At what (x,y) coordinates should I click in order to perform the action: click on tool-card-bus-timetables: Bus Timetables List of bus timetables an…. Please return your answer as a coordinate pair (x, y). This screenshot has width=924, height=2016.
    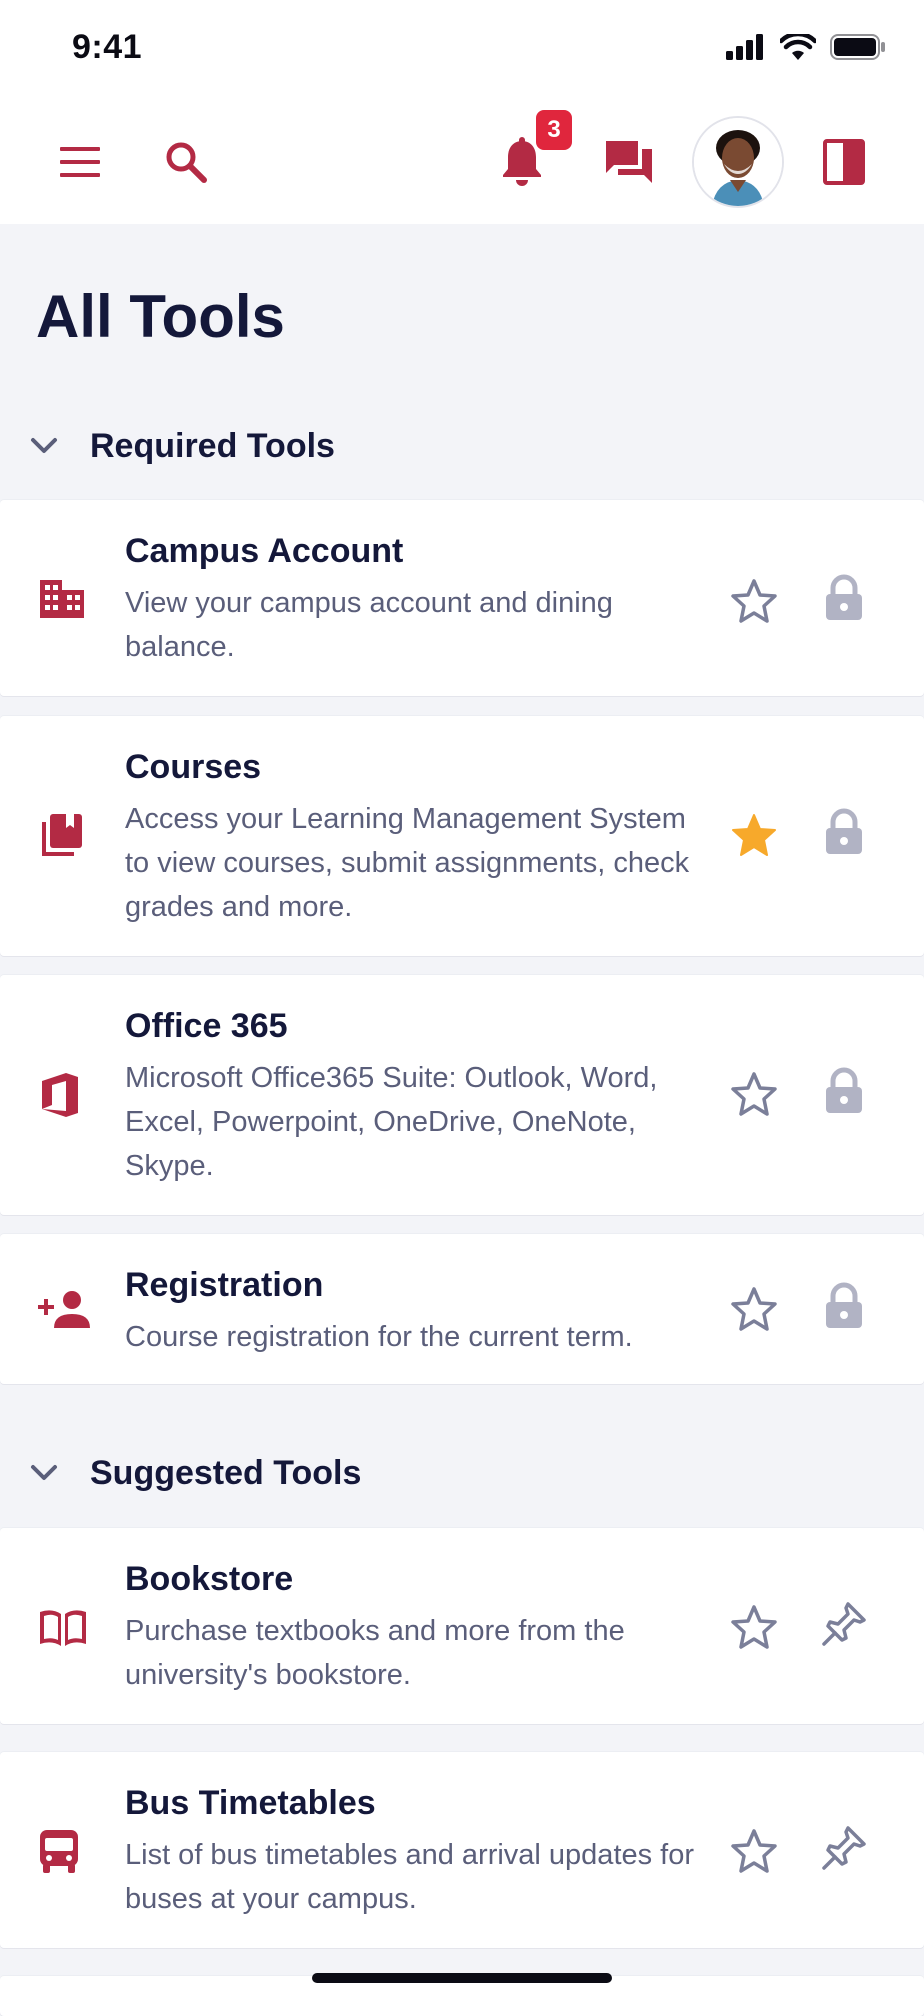
    Looking at the image, I should click on (462, 1850).